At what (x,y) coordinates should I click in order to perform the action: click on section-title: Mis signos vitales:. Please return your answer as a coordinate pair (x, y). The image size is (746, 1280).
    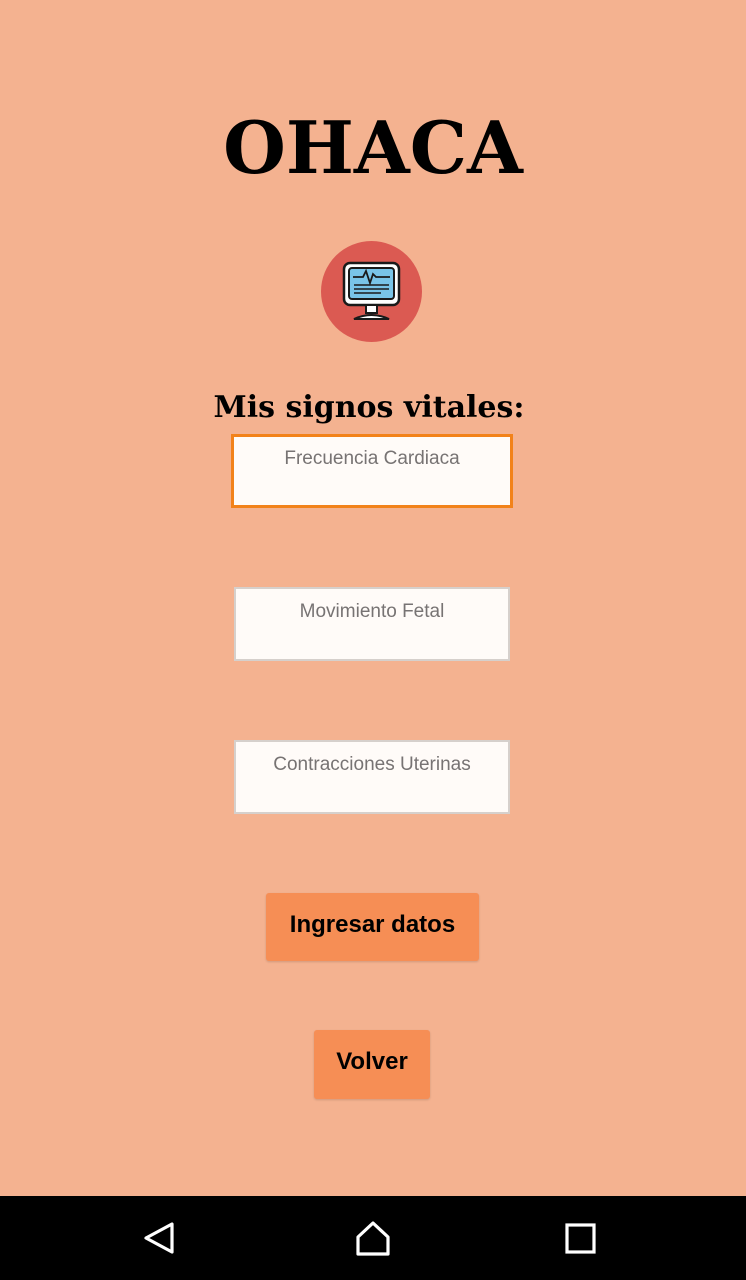
    Looking at the image, I should click on (369, 407).